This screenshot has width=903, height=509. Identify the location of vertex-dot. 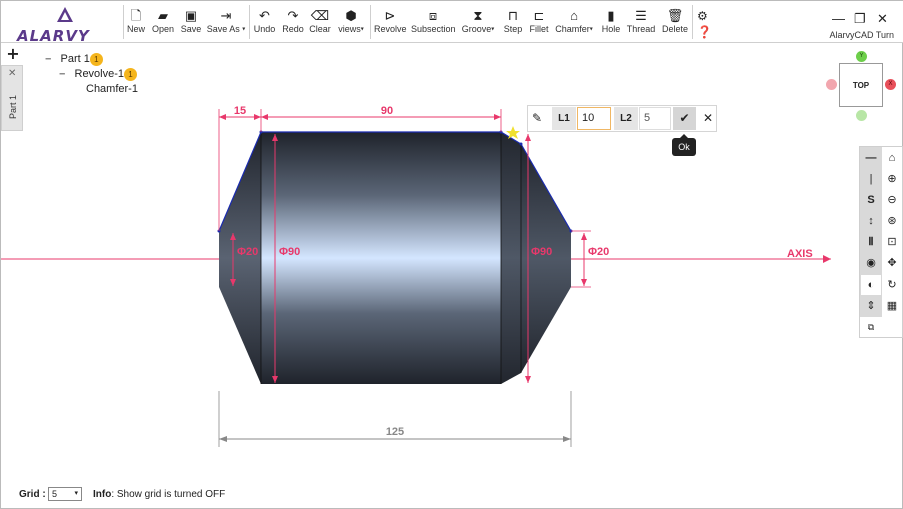
(219, 231).